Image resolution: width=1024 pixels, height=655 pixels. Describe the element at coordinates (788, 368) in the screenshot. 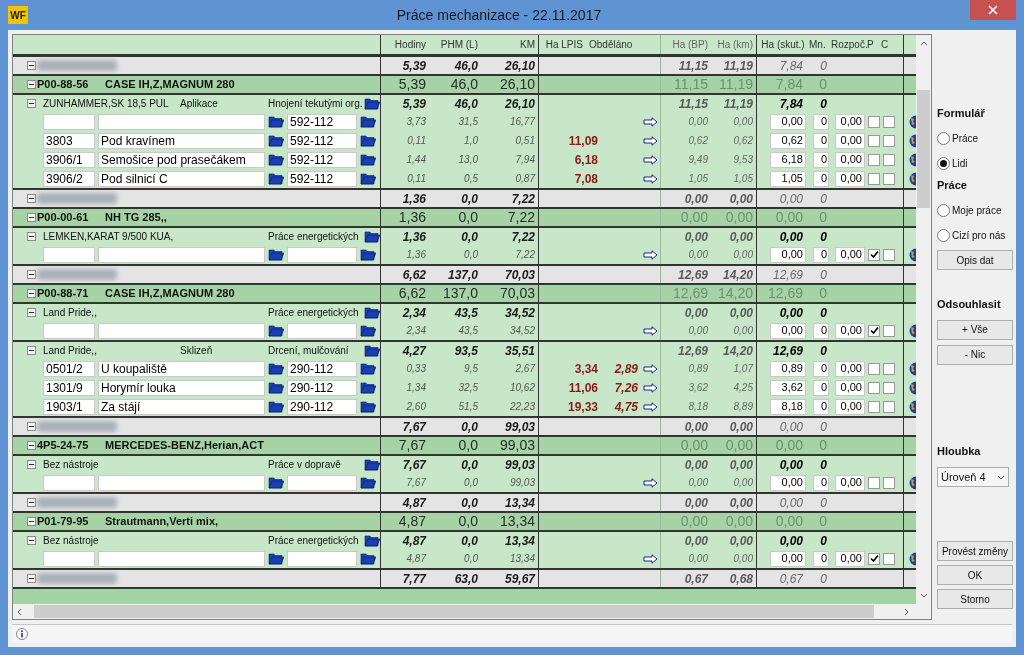

I see `area-field: 0,89` at that location.